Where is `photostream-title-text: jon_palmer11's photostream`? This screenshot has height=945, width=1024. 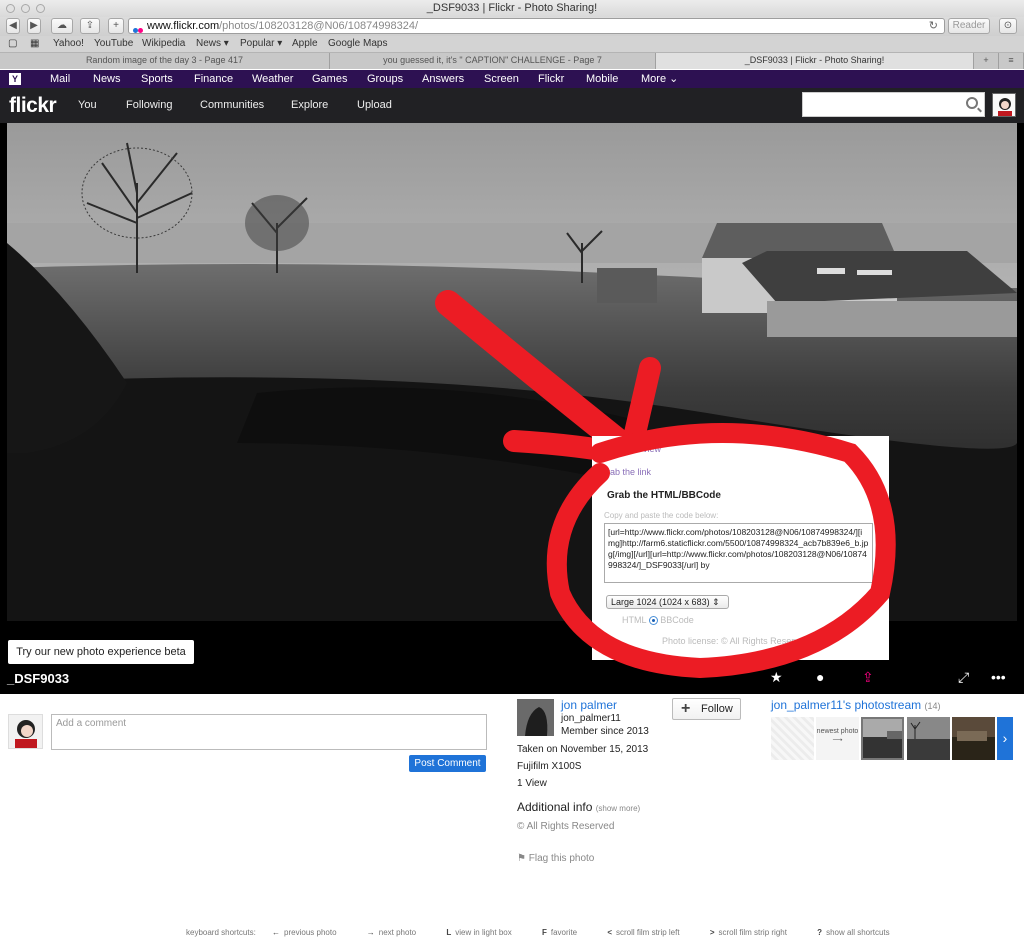
photostream-title-text: jon_palmer11's photostream is located at coordinates (846, 705).